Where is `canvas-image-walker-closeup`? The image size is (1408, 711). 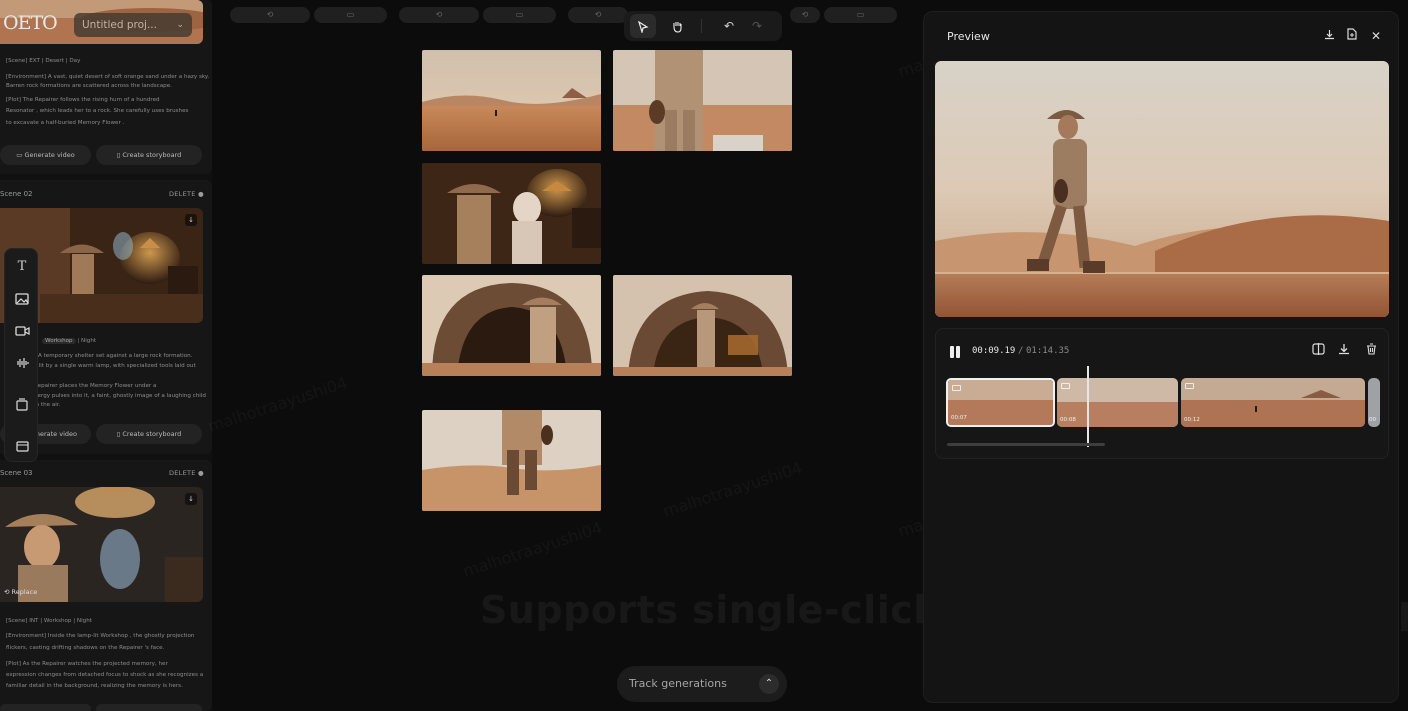 canvas-image-walker-closeup is located at coordinates (702, 100).